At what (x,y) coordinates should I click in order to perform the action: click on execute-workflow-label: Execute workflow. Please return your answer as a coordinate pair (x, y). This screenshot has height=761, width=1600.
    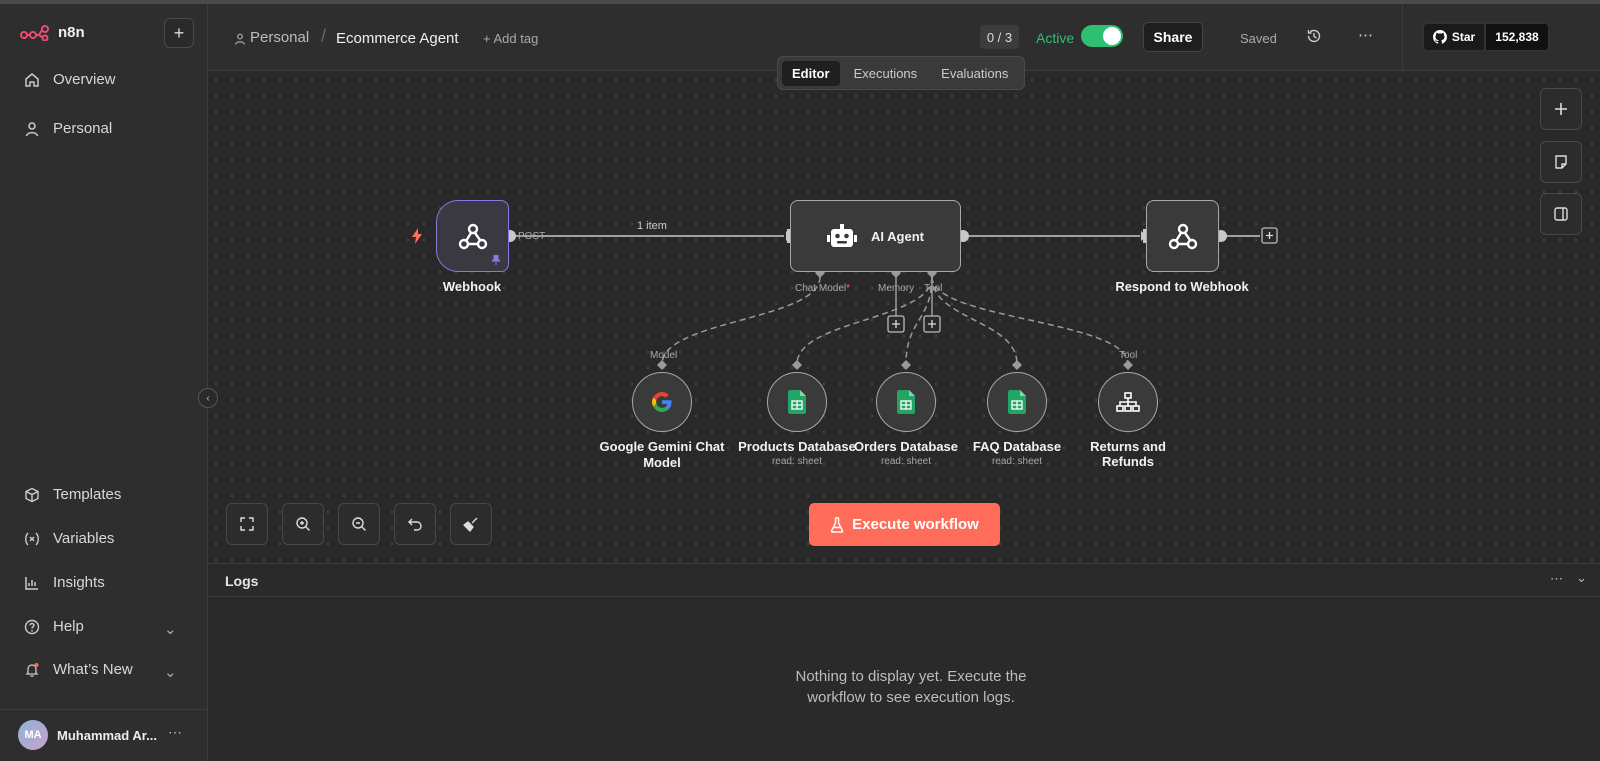
    Looking at the image, I should click on (915, 524).